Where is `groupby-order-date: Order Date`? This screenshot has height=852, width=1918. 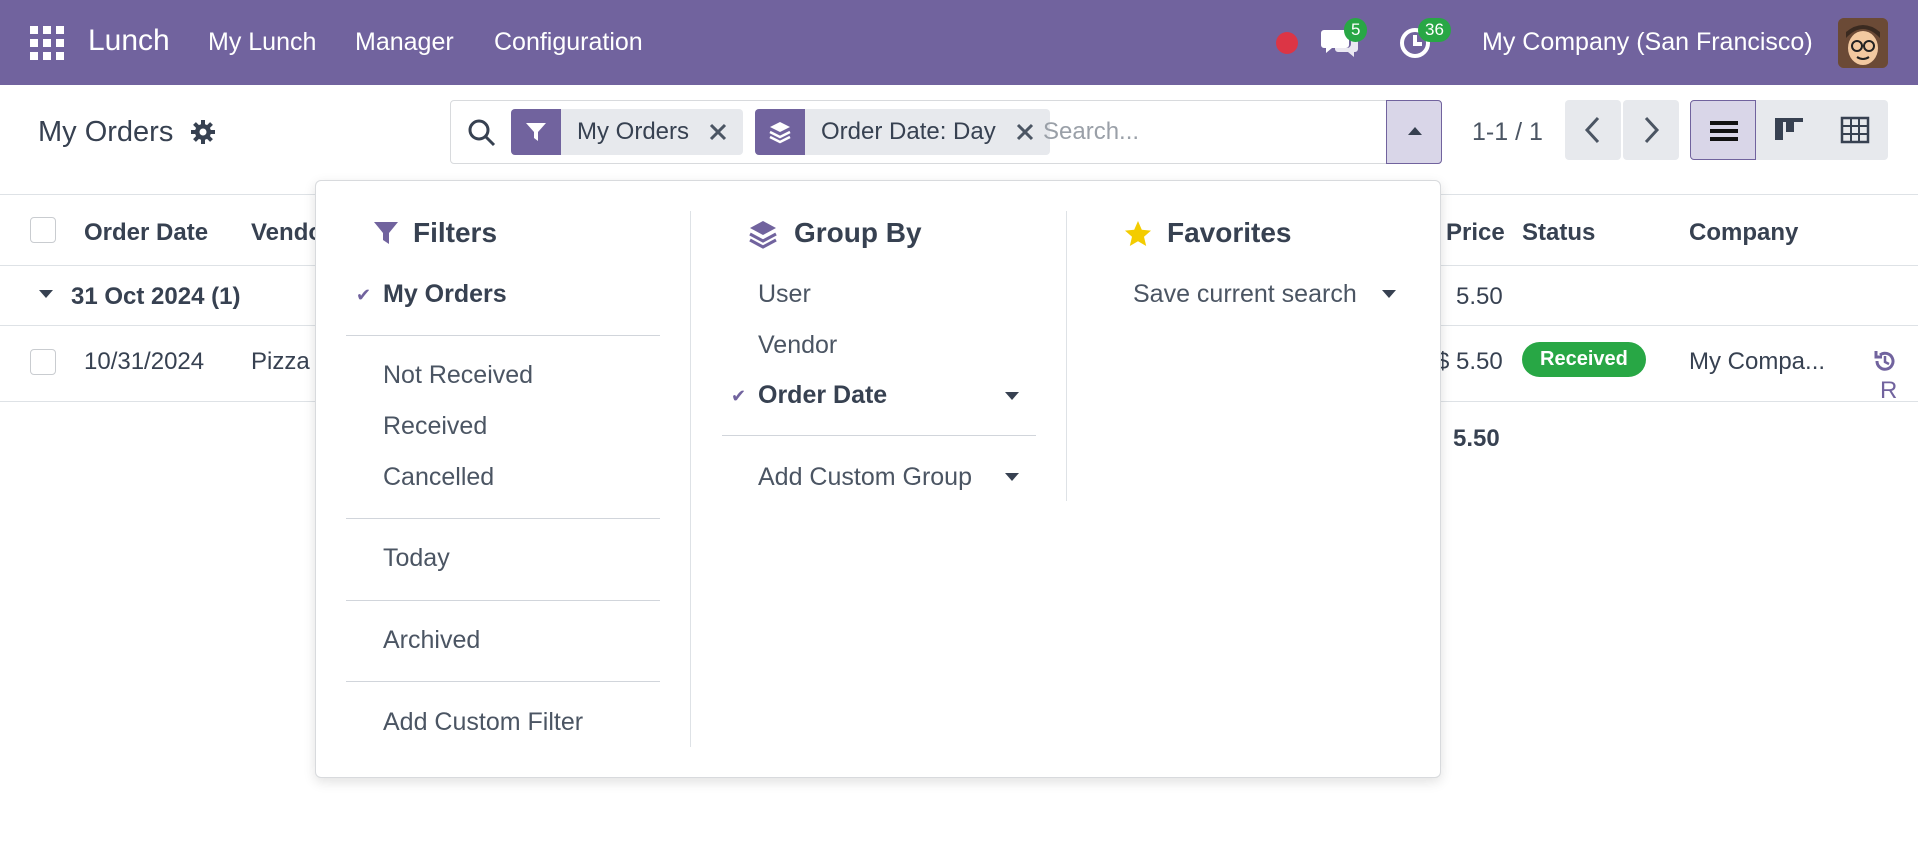 groupby-order-date: Order Date is located at coordinates (822, 395).